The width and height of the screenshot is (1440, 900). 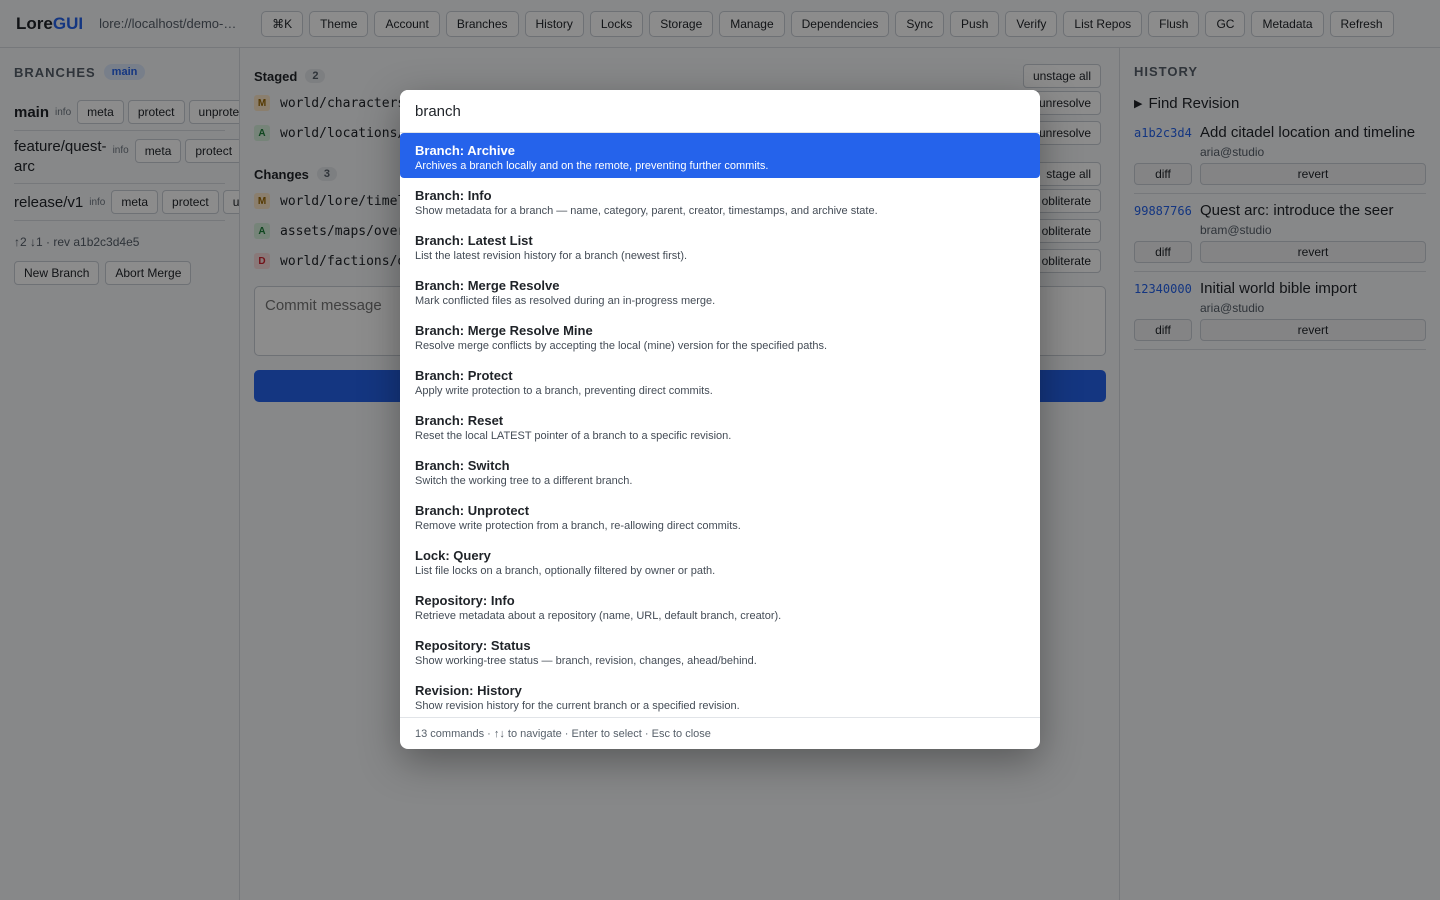 I want to click on command-title: Repository: Status, so click(x=473, y=645).